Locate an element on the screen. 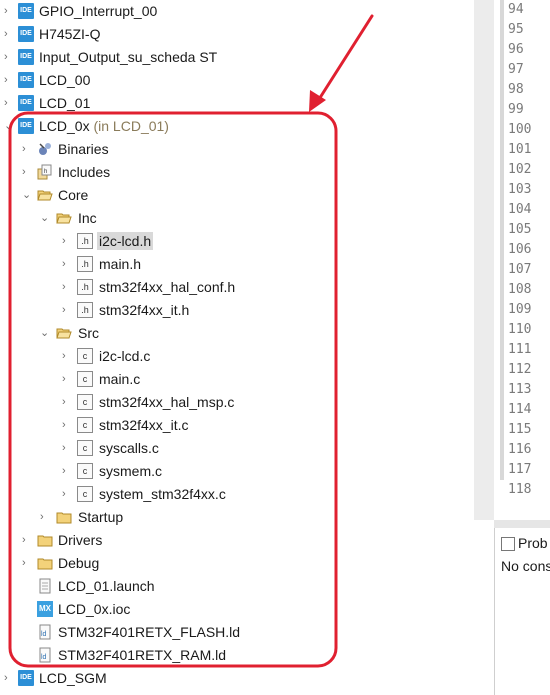  overview-ruler is located at coordinates (502, 240).